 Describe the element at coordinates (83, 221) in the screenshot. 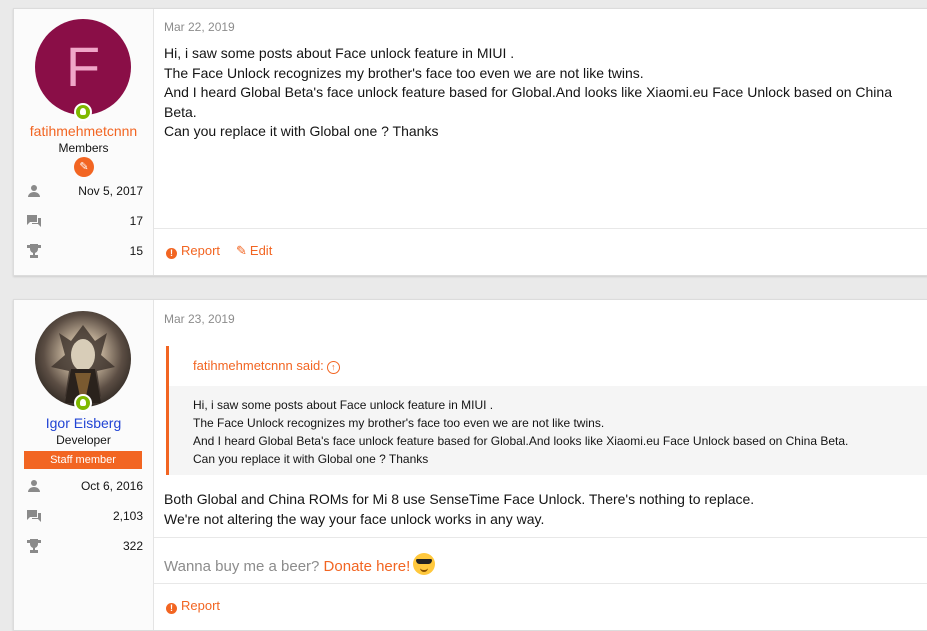

I see `stat-messages: 17` at that location.